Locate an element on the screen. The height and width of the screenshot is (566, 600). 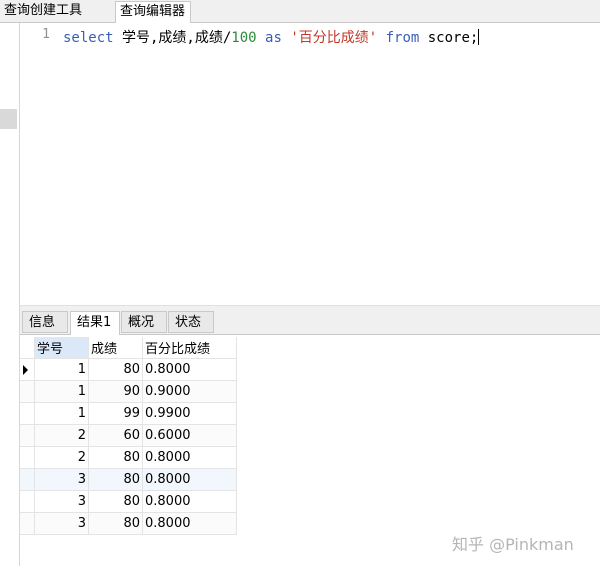
cell-score: 90 is located at coordinates (115, 391).